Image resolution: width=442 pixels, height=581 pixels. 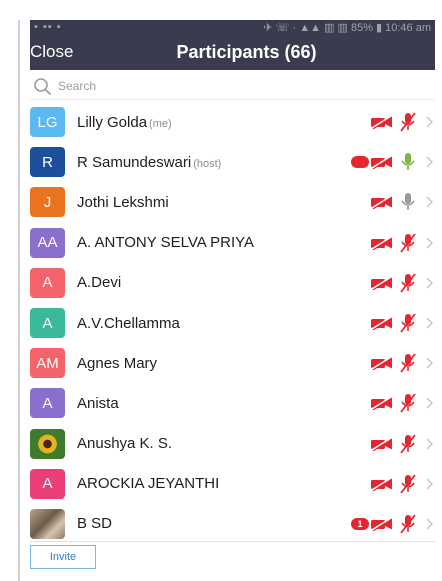 What do you see at coordinates (112, 122) in the screenshot?
I see `participant-name-text: Lilly Golda` at bounding box center [112, 122].